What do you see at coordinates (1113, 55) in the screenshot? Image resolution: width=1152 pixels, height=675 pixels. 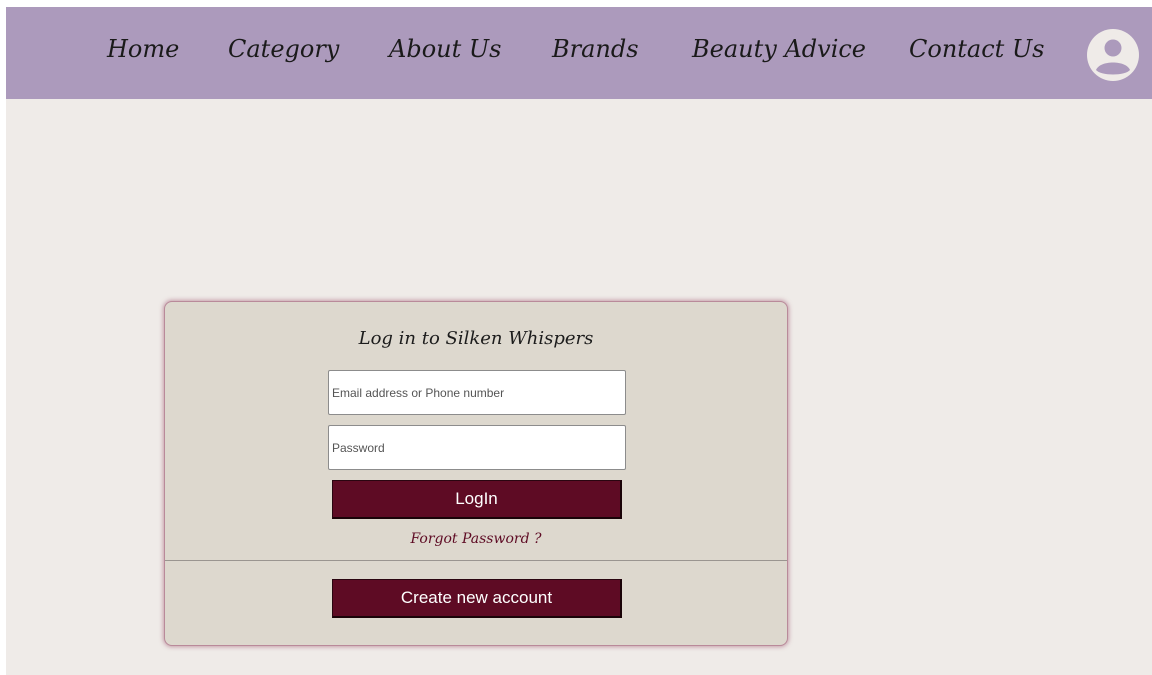 I see `user-circle-icon` at bounding box center [1113, 55].